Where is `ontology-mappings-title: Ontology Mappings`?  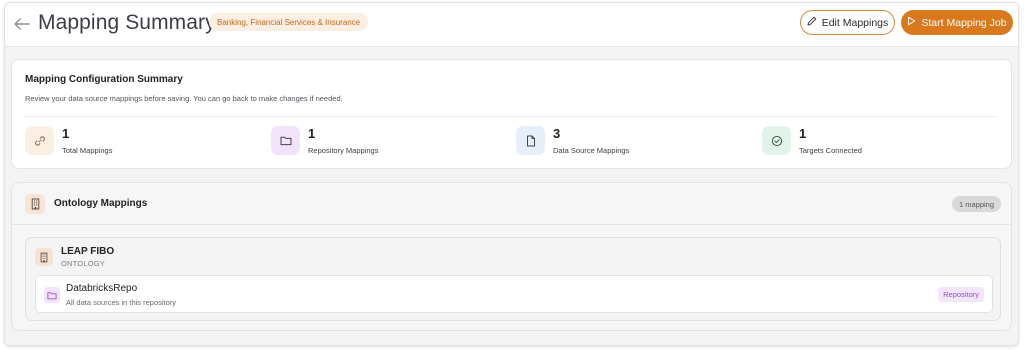
ontology-mappings-title: Ontology Mappings is located at coordinates (101, 203).